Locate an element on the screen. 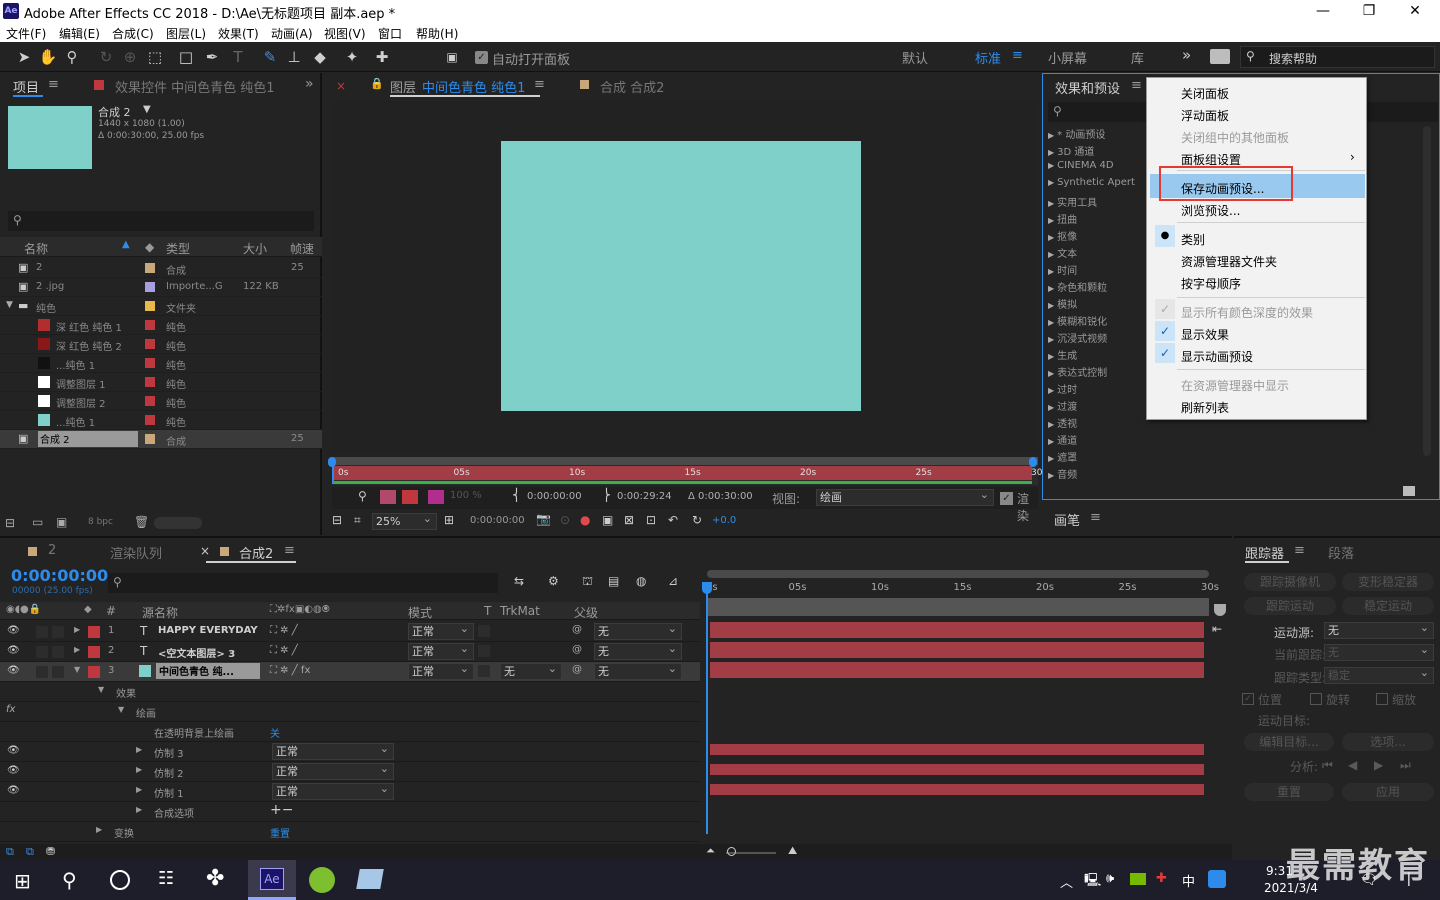 The width and height of the screenshot is (1440, 900). timeline-ruler: 0s05s10s15s20s25s30s is located at coordinates (960, 592).